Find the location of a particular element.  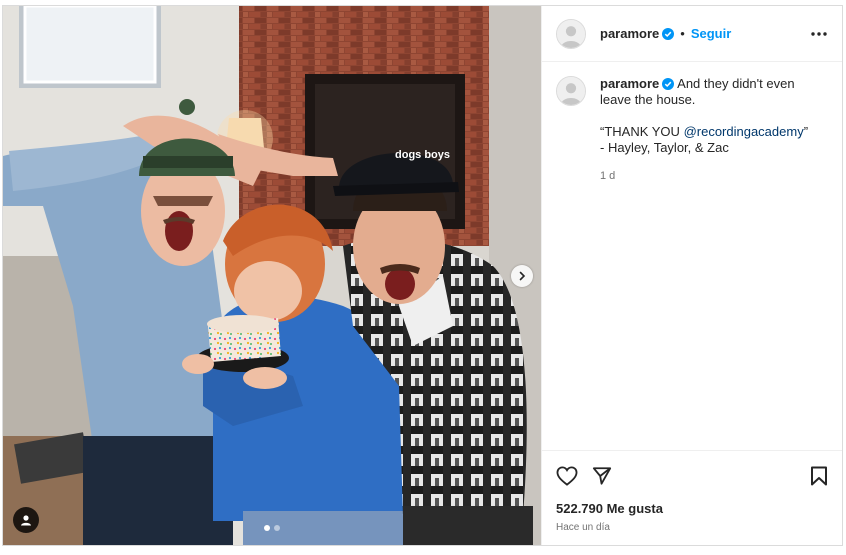

carousel-indicator is located at coordinates (272, 528).